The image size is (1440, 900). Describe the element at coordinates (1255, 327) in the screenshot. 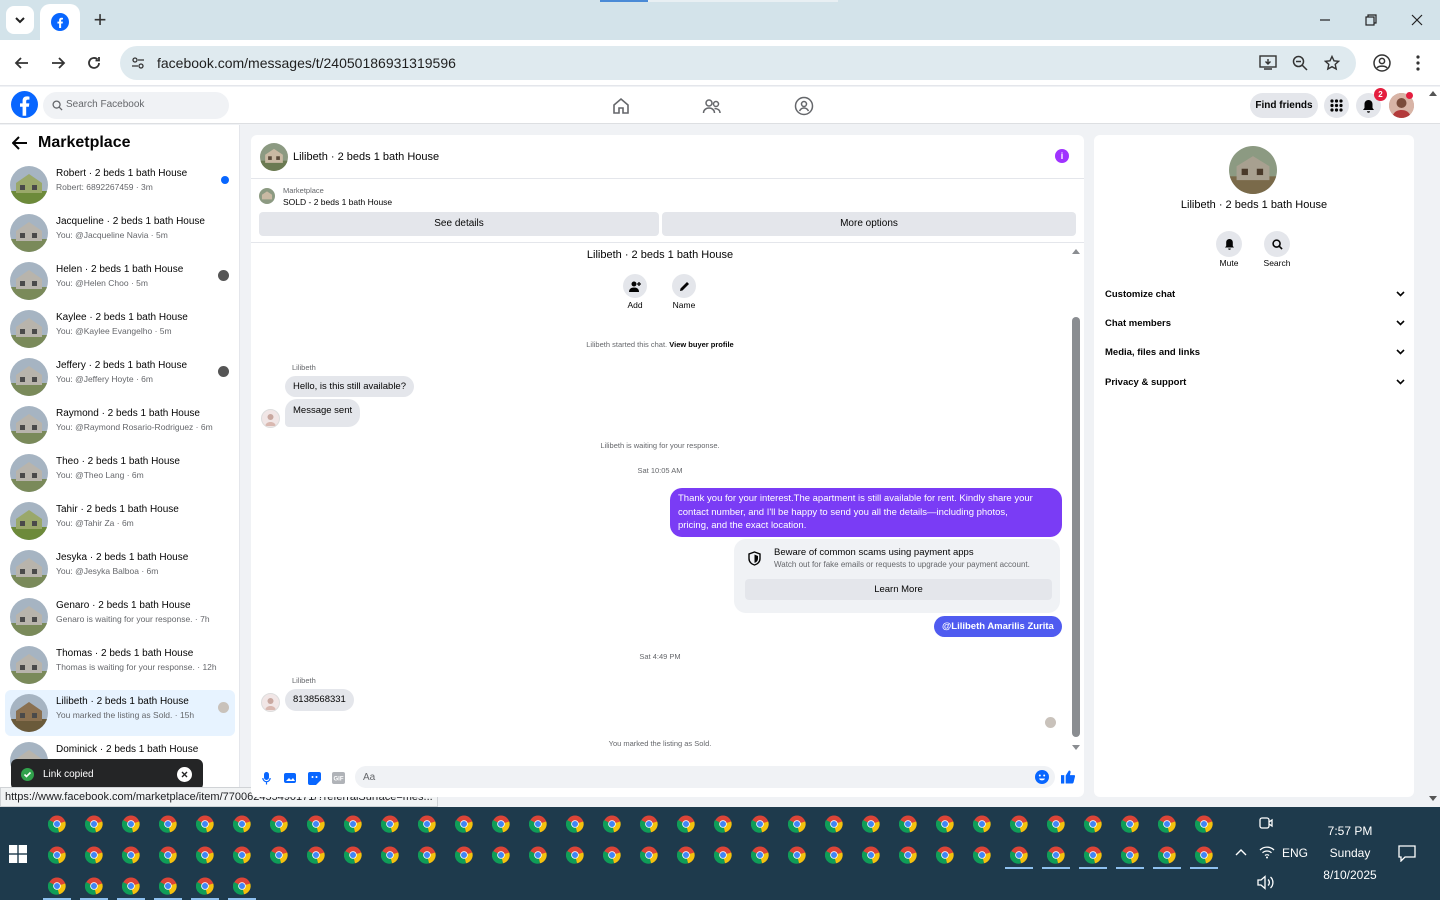

I see `chat-members-row: Chat members` at that location.